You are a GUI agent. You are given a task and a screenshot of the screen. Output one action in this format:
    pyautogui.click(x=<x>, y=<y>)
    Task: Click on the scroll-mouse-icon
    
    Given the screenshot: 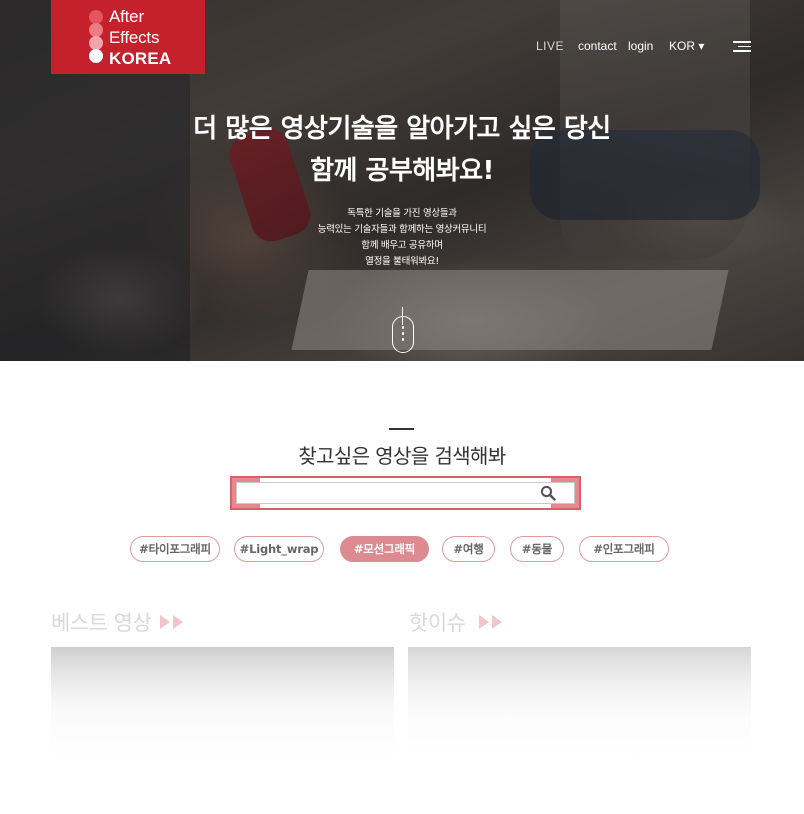 What is the action you would take?
    pyautogui.click(x=403, y=334)
    